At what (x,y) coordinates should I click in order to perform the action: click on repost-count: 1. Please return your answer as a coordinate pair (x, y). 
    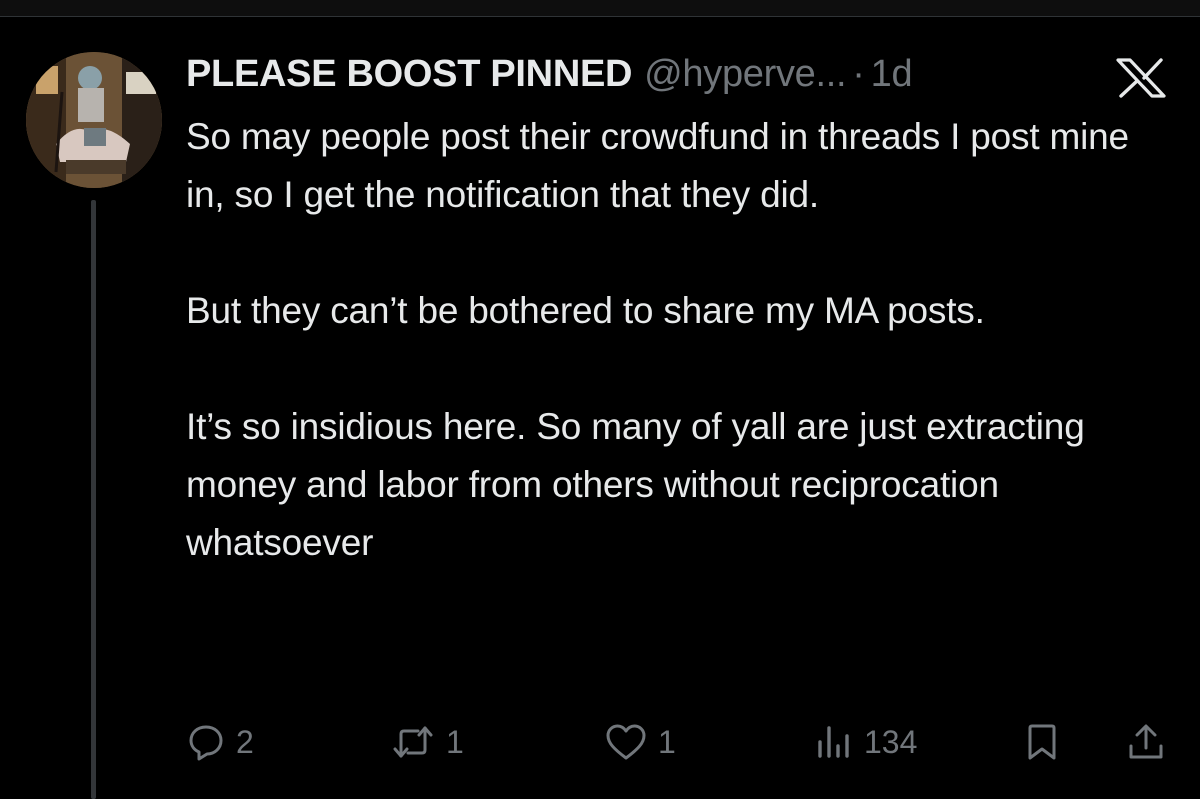
    Looking at the image, I should click on (455, 741).